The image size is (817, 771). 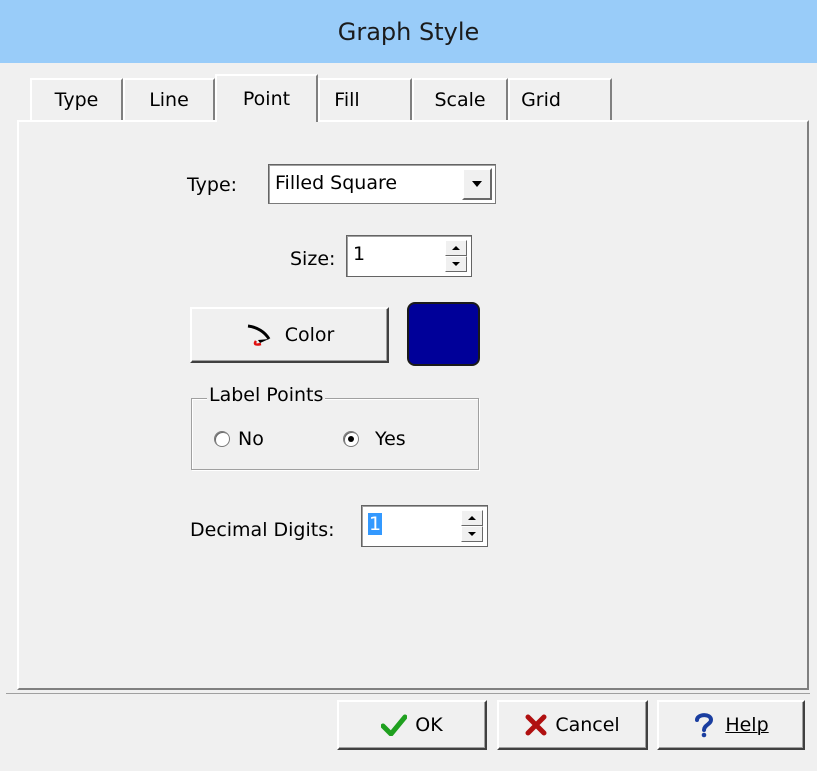 I want to click on ok-button-label: OK, so click(x=429, y=725).